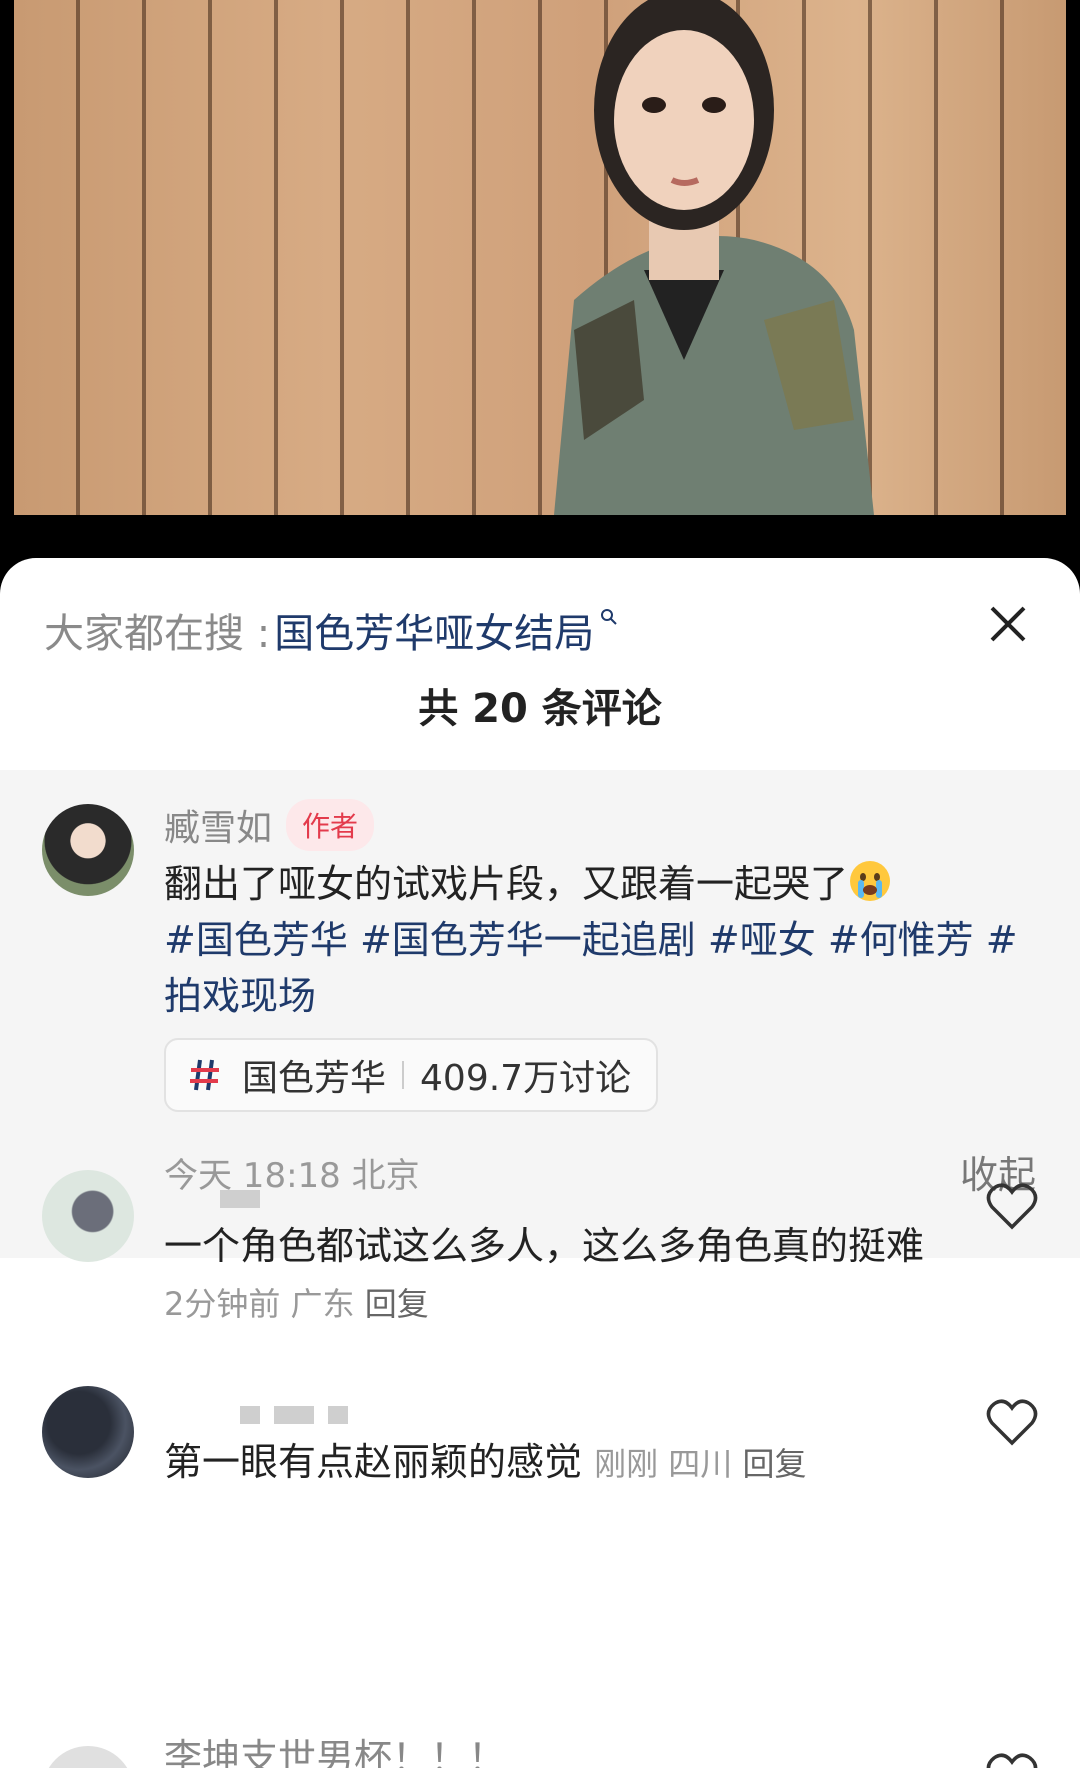  Describe the element at coordinates (218, 825) in the screenshot. I see `author-name: 臧雪如` at that location.